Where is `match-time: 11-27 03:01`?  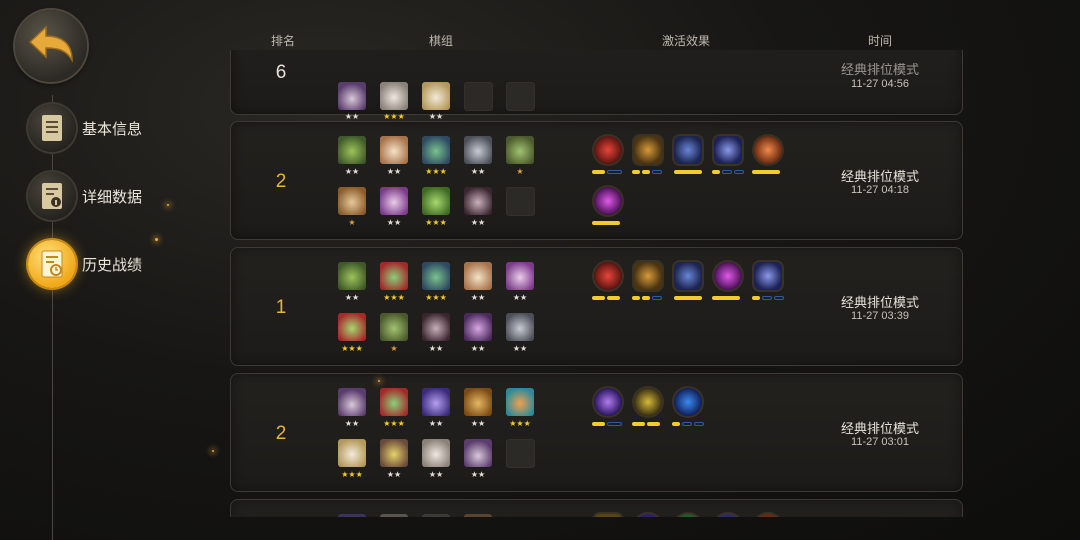
match-time: 11-27 03:01 is located at coordinates (880, 442).